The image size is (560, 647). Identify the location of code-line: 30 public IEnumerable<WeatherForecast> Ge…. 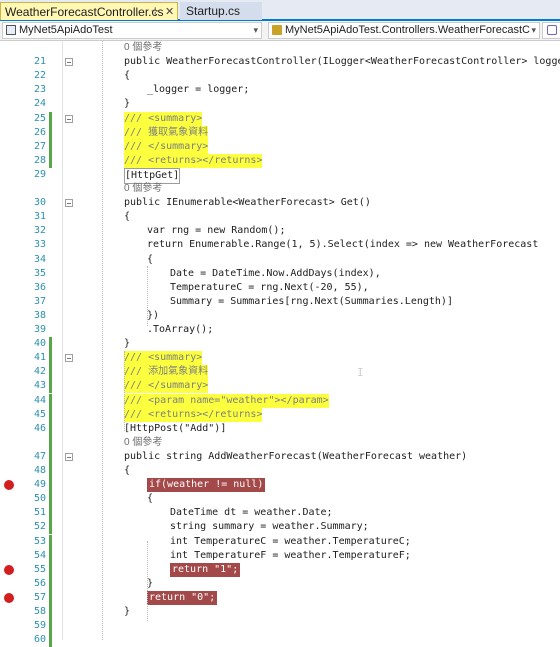
(280, 203).